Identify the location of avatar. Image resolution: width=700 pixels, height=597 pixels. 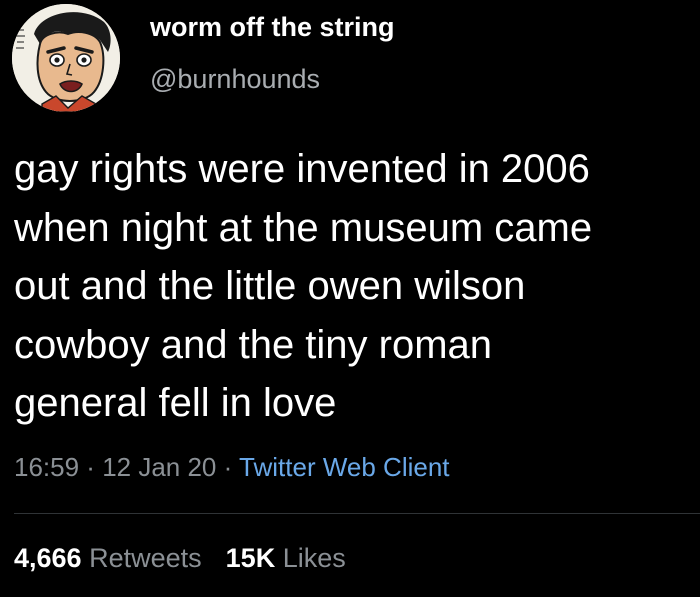
(66, 58).